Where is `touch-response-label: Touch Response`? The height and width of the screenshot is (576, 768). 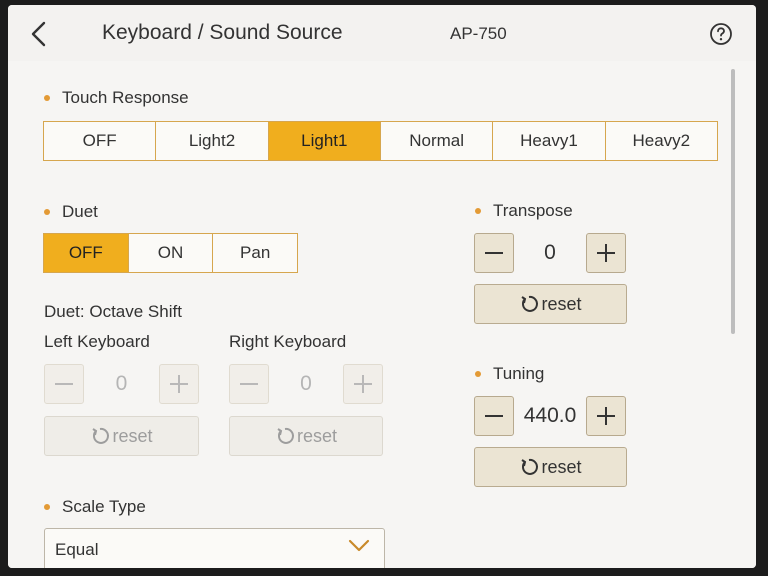 touch-response-label: Touch Response is located at coordinates (116, 98).